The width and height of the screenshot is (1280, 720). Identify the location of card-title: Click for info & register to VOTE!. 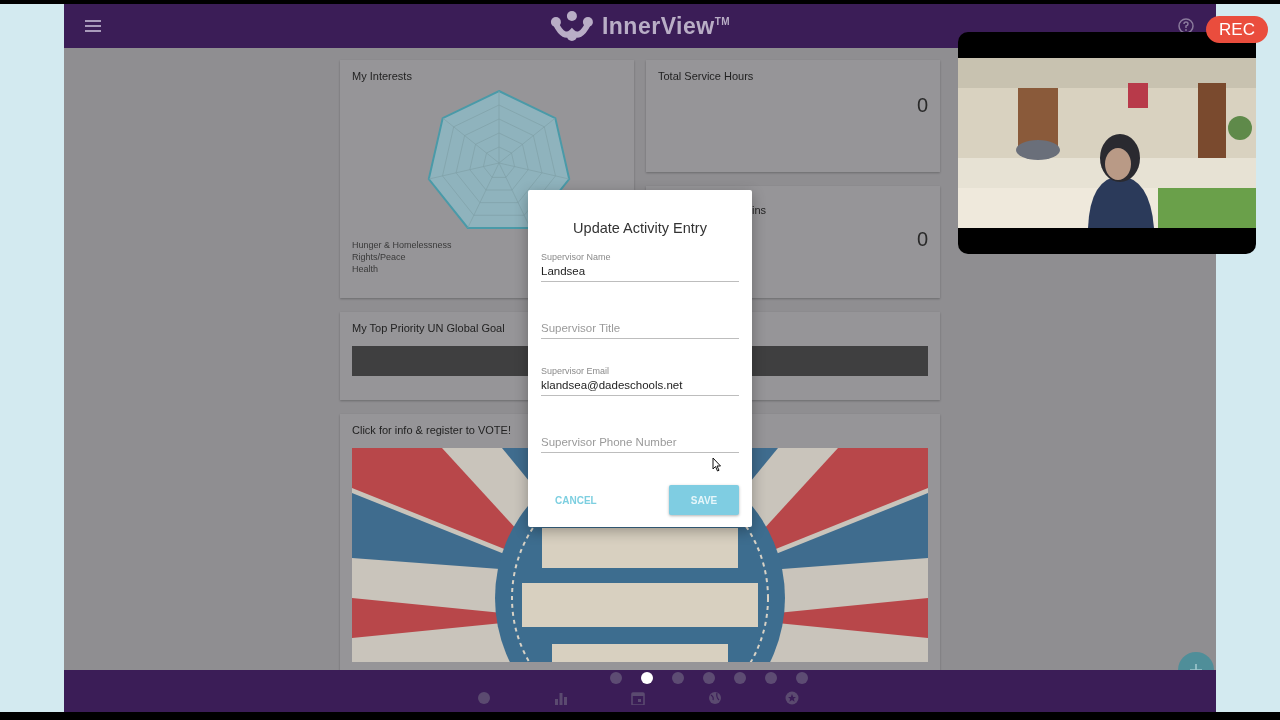
(431, 430).